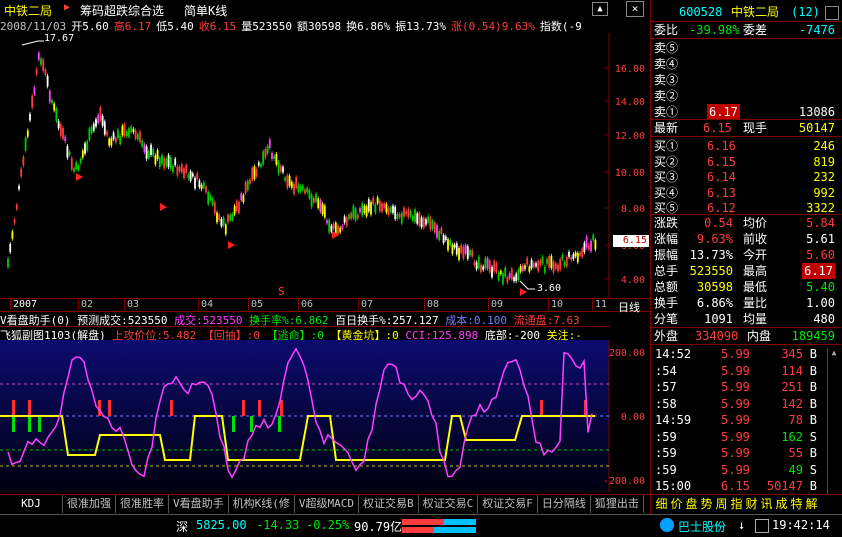  What do you see at coordinates (745, 64) in the screenshot?
I see `sell-row: 卖④` at bounding box center [745, 64].